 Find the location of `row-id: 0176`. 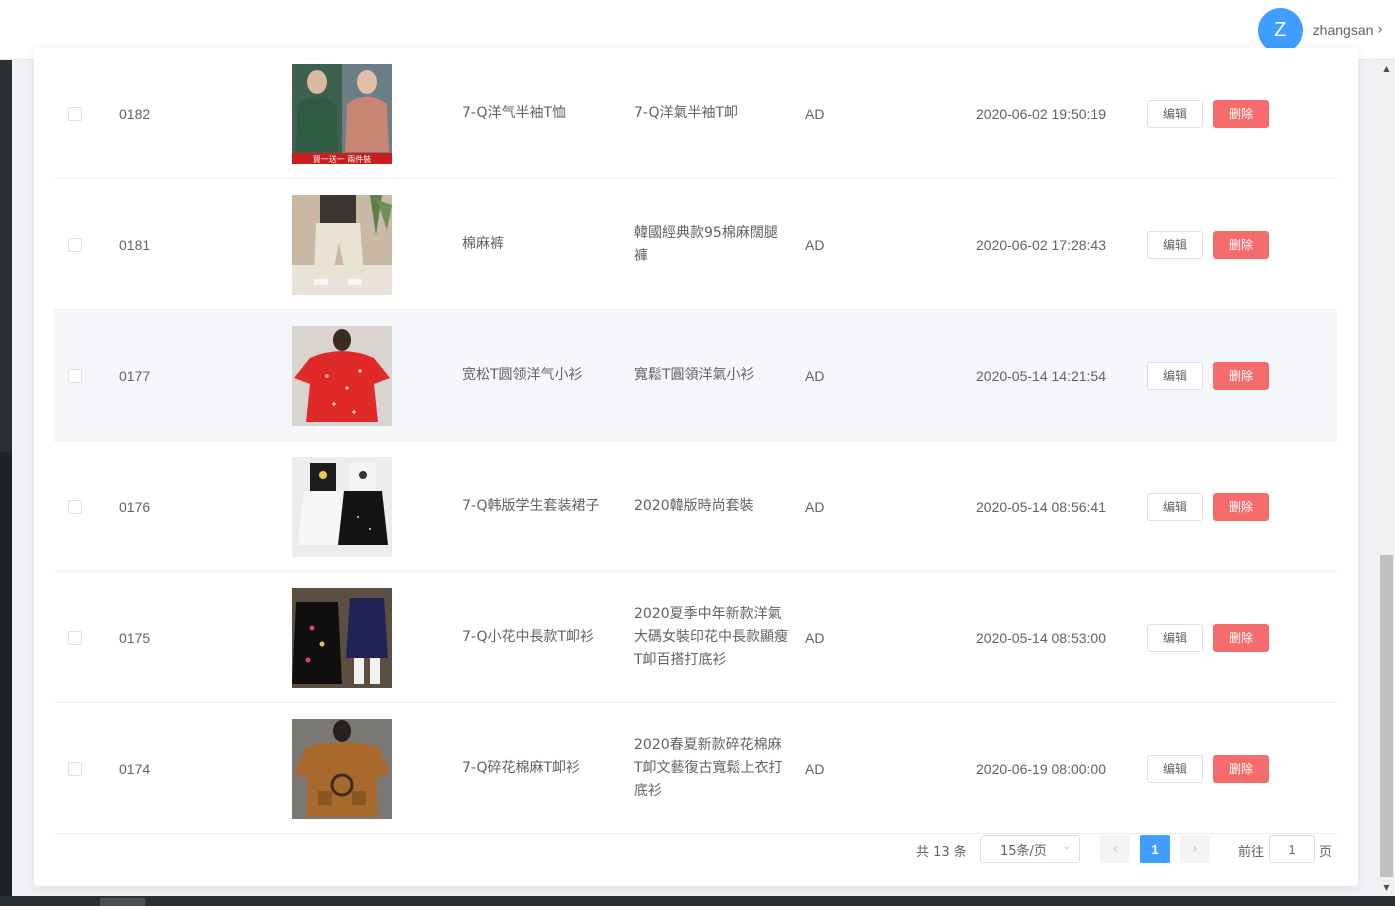

row-id: 0176 is located at coordinates (135, 506).